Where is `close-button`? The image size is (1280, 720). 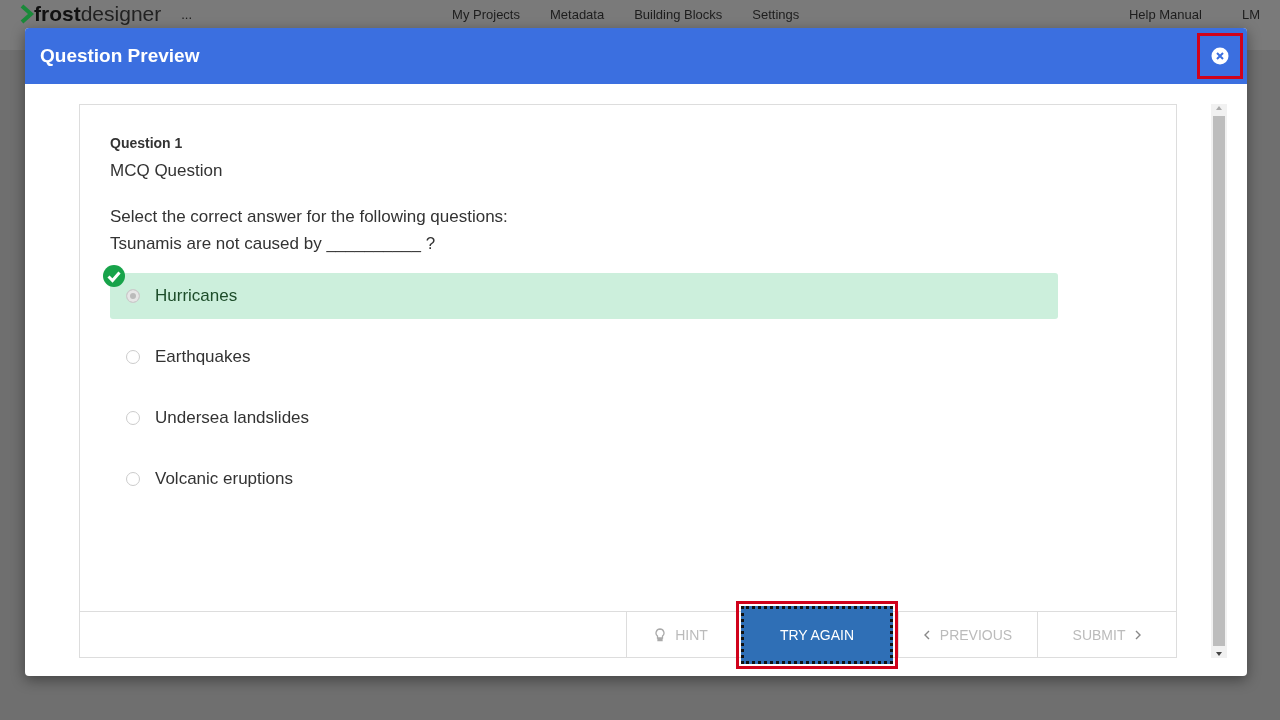
close-button is located at coordinates (1220, 56).